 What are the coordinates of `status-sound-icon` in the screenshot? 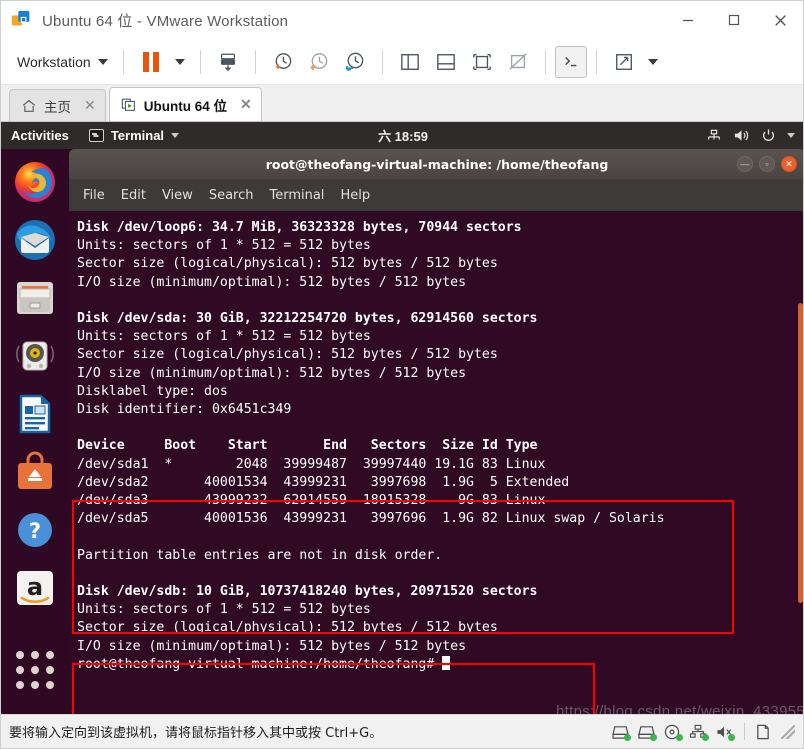 It's located at (725, 732).